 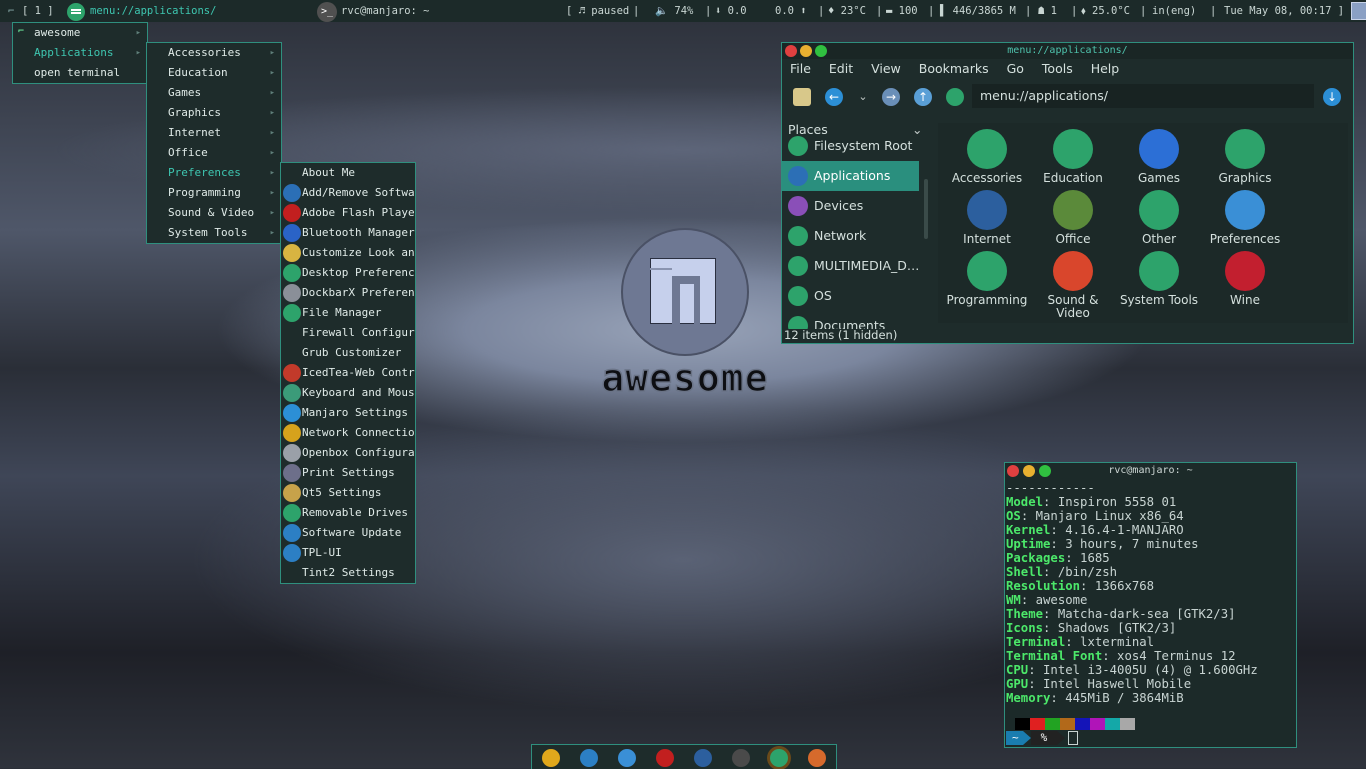 What do you see at coordinates (1150, 471) in the screenshot?
I see `terminal-titlebar: rvc@manjaro: ~` at bounding box center [1150, 471].